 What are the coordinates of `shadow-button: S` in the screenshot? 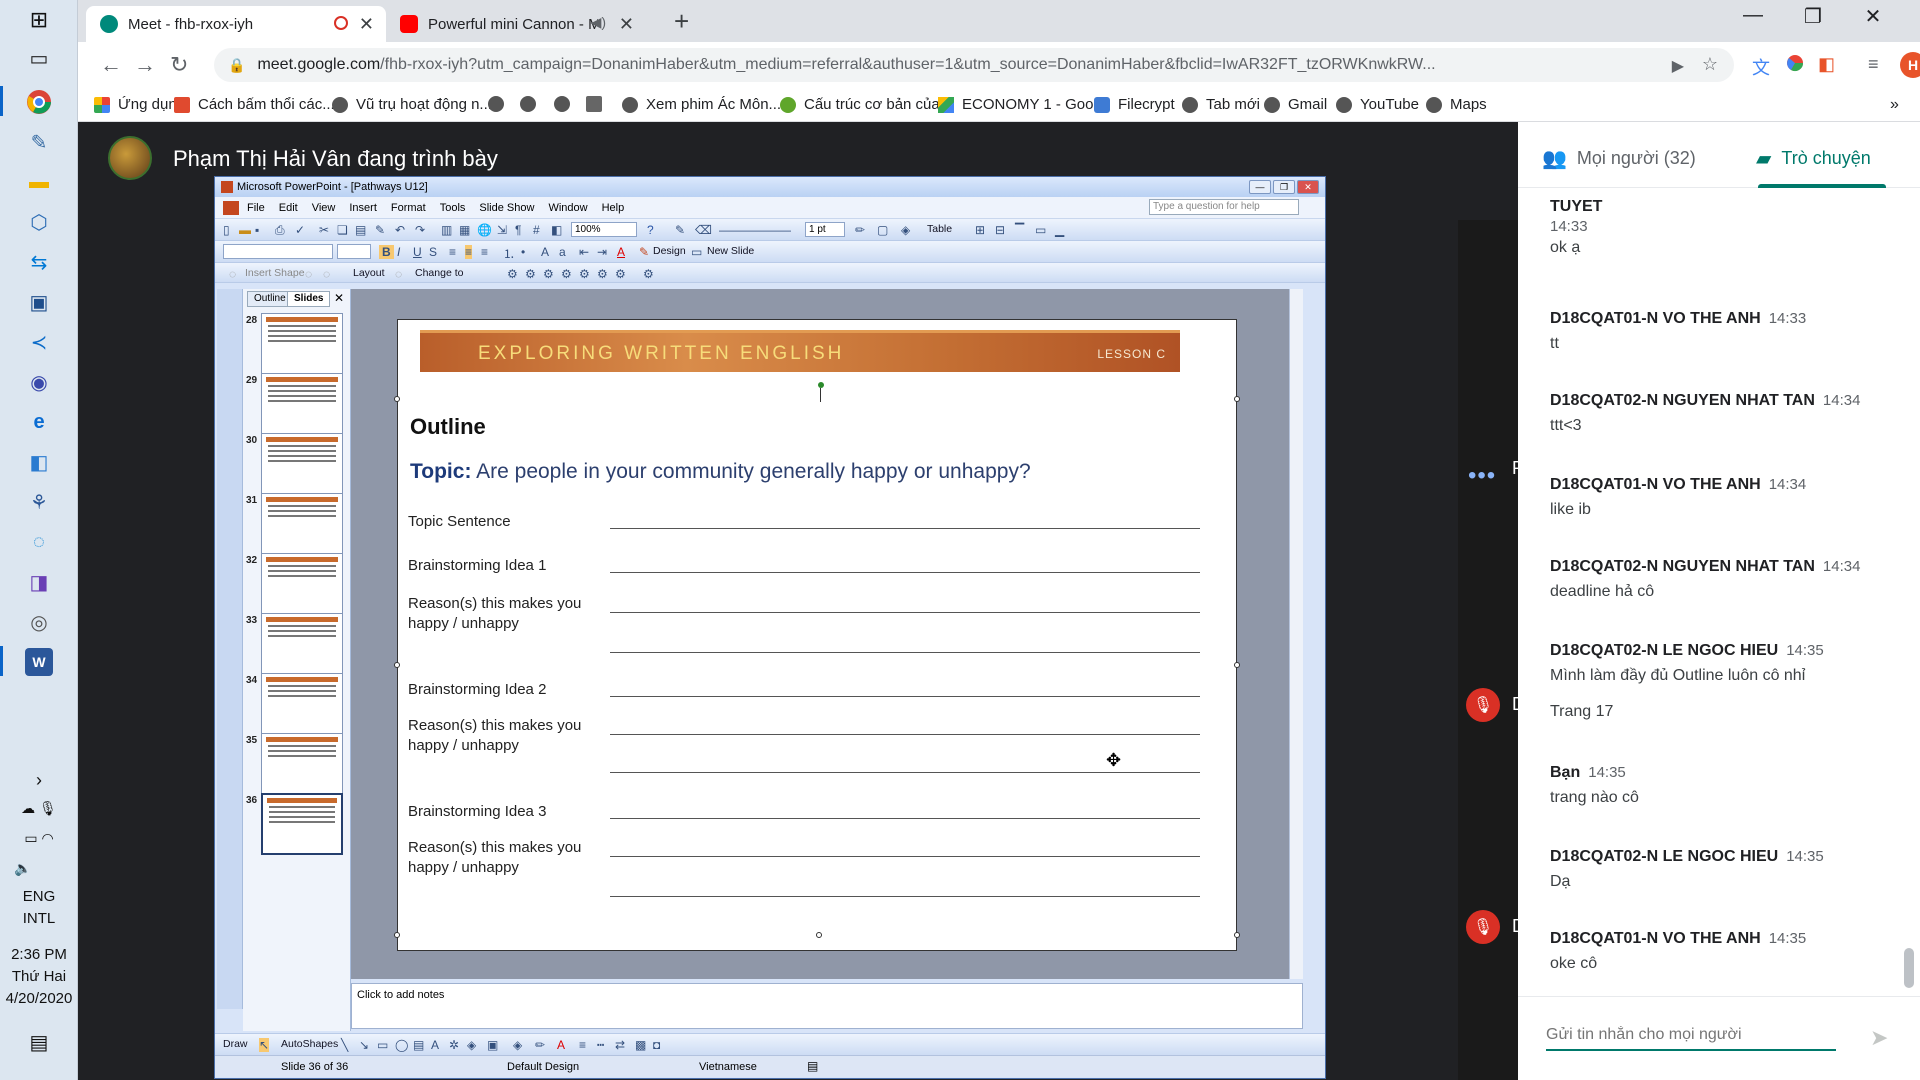 It's located at (433, 252).